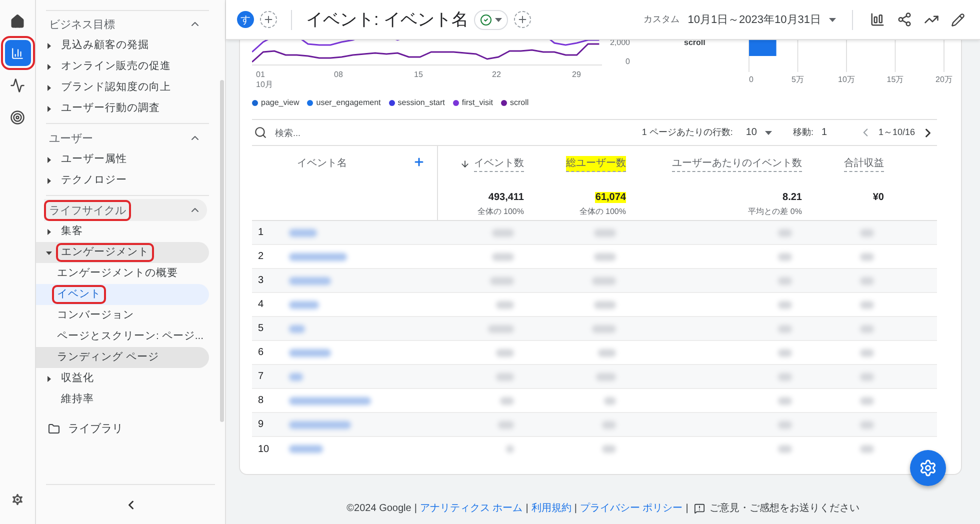 The image size is (980, 524). What do you see at coordinates (122, 252) in the screenshot?
I see `nav-item: エンゲージメント` at bounding box center [122, 252].